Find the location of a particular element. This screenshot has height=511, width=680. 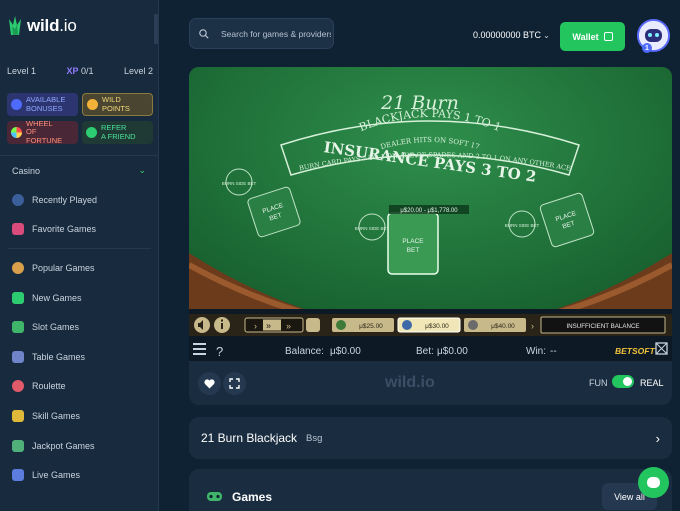

coin-icon is located at coordinates (92, 104).